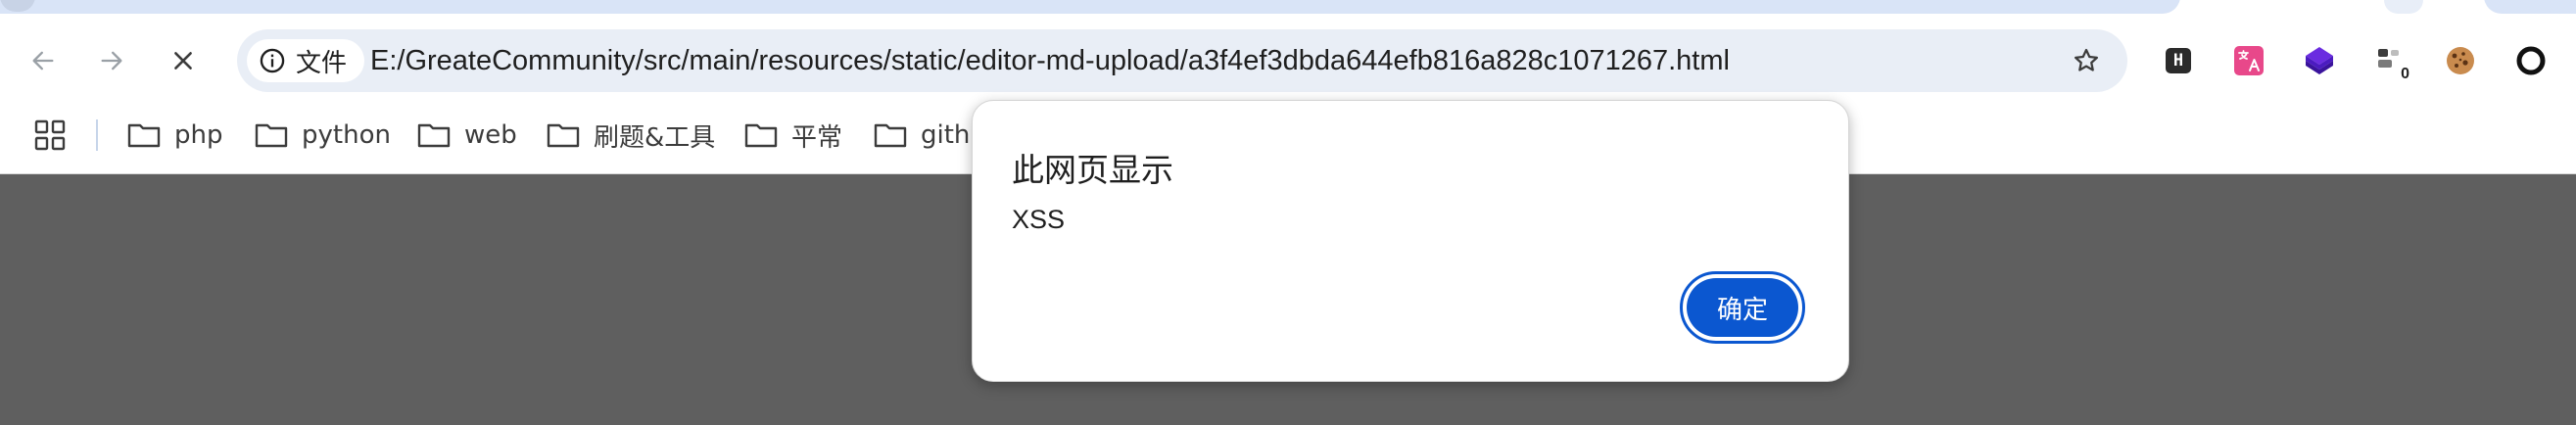  Describe the element at coordinates (97, 135) in the screenshot. I see `bookmarks-separator` at that location.